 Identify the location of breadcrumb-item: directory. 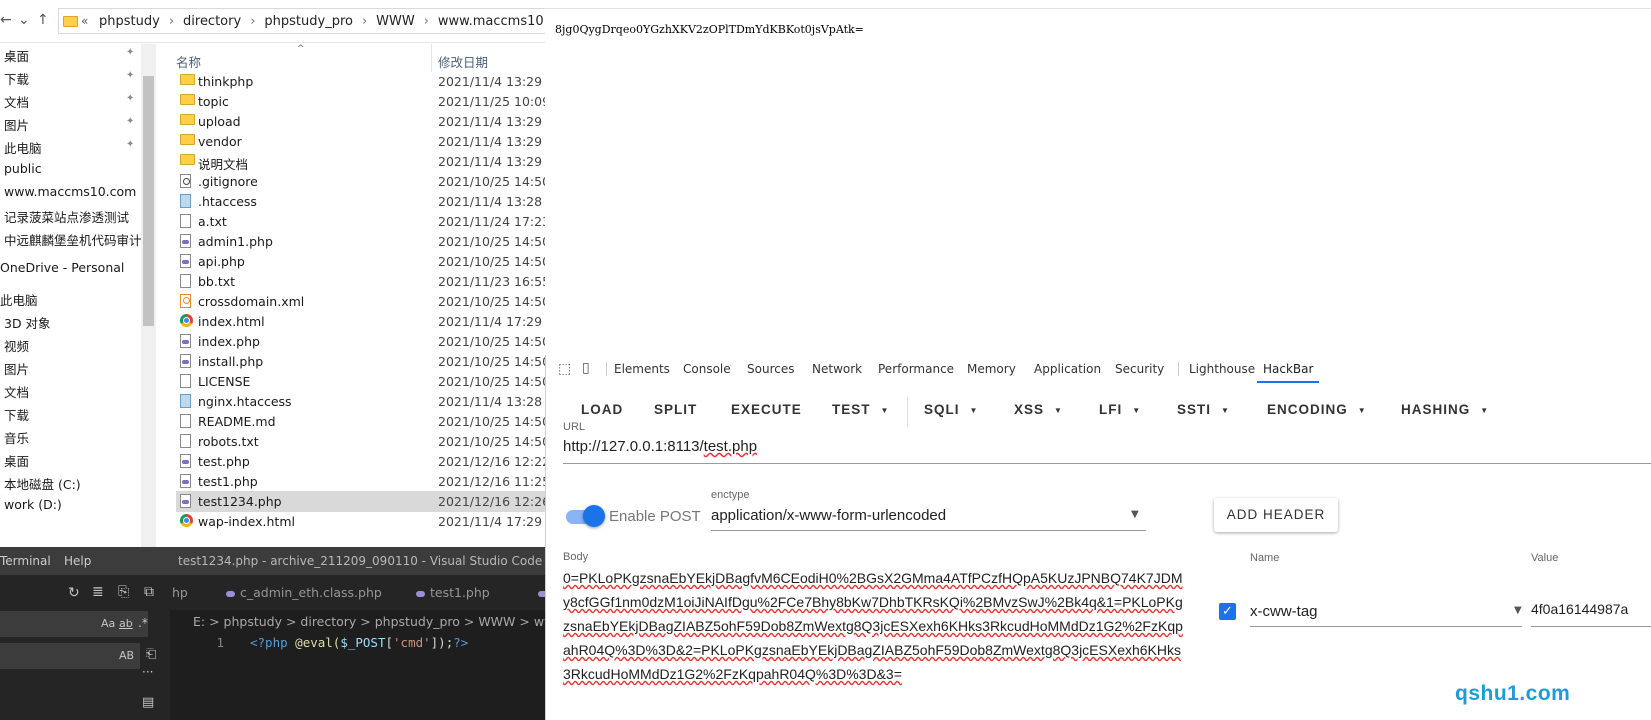
(212, 21).